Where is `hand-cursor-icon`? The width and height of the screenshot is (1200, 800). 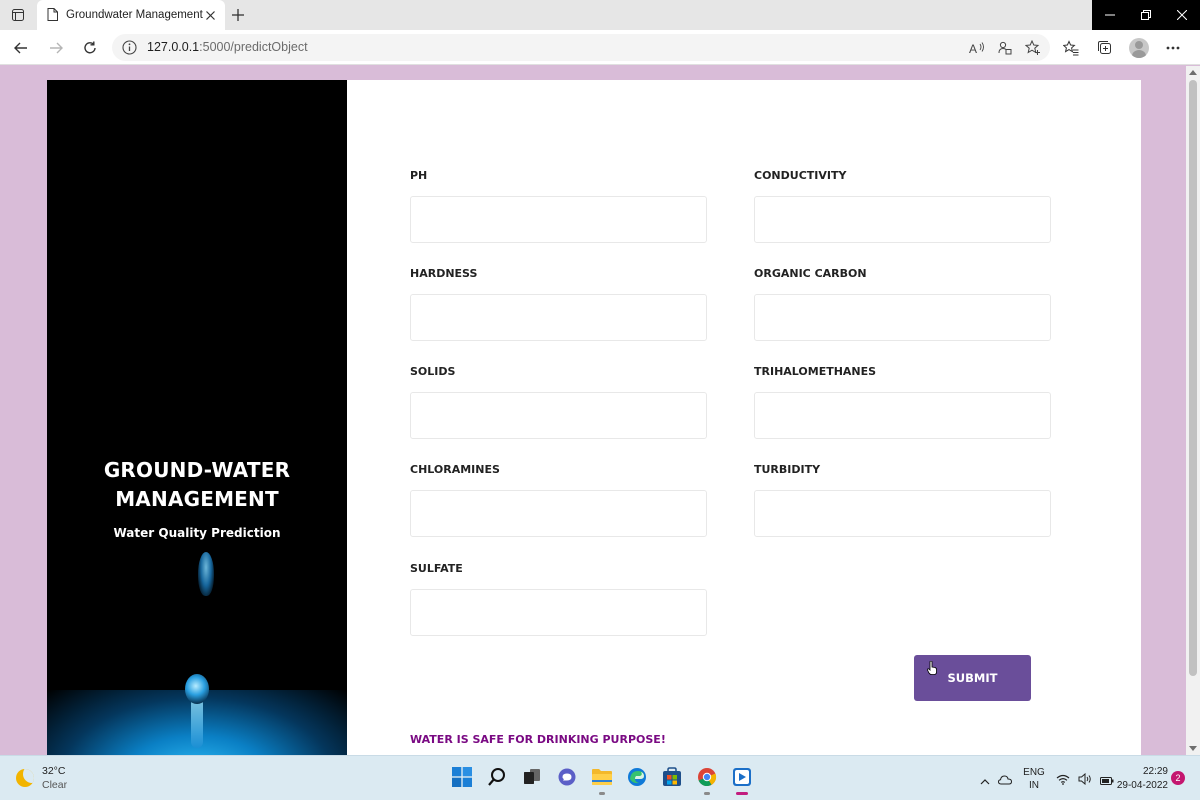 hand-cursor-icon is located at coordinates (932, 667).